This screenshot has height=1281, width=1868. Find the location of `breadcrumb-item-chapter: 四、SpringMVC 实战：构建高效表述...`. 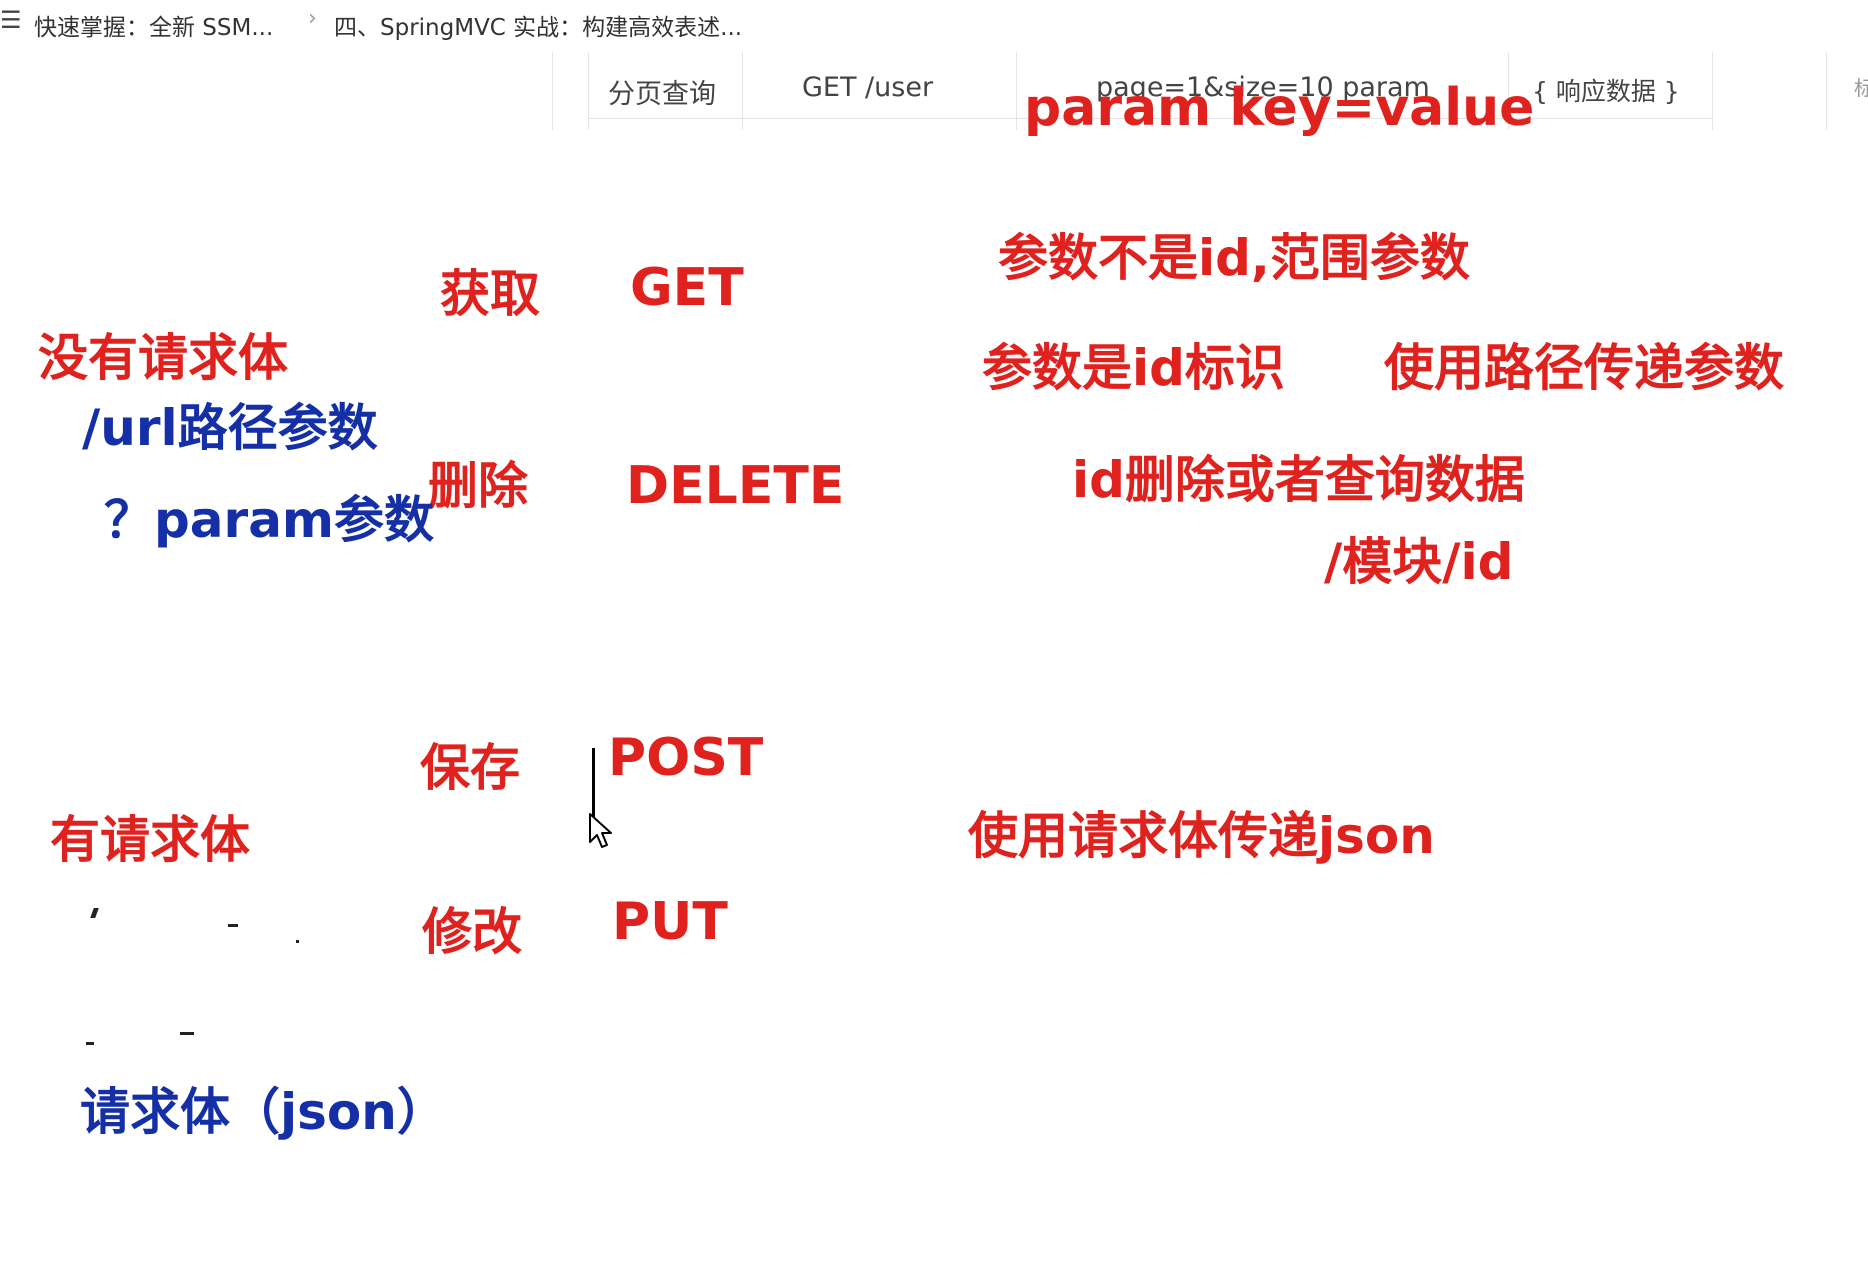

breadcrumb-item-chapter: 四、SpringMVC 实战：构建高效表述... is located at coordinates (538, 25).